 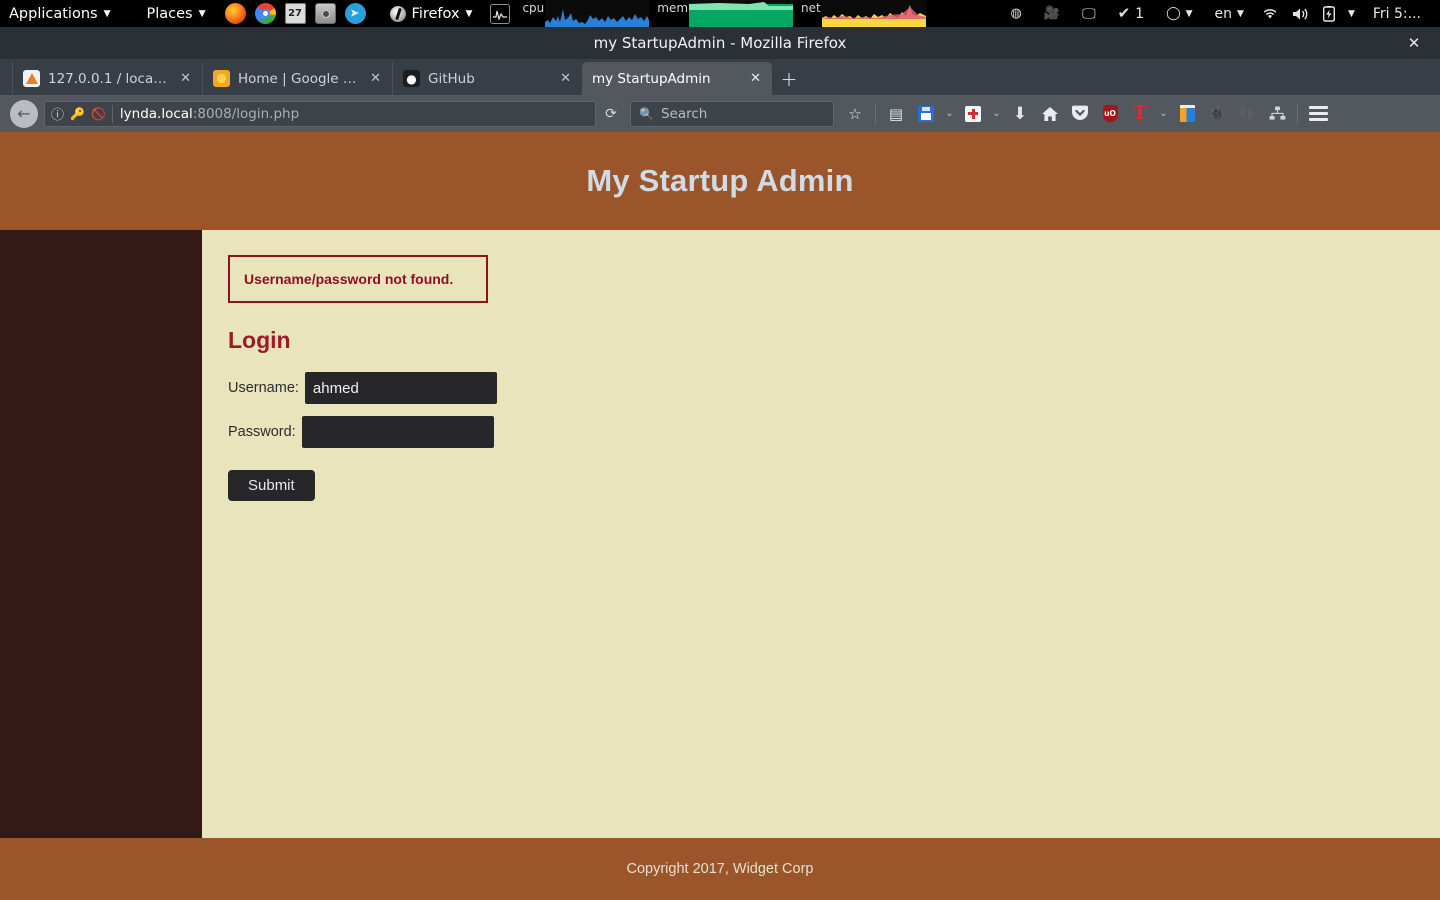 What do you see at coordinates (262, 432) in the screenshot?
I see `password-label: Password:` at bounding box center [262, 432].